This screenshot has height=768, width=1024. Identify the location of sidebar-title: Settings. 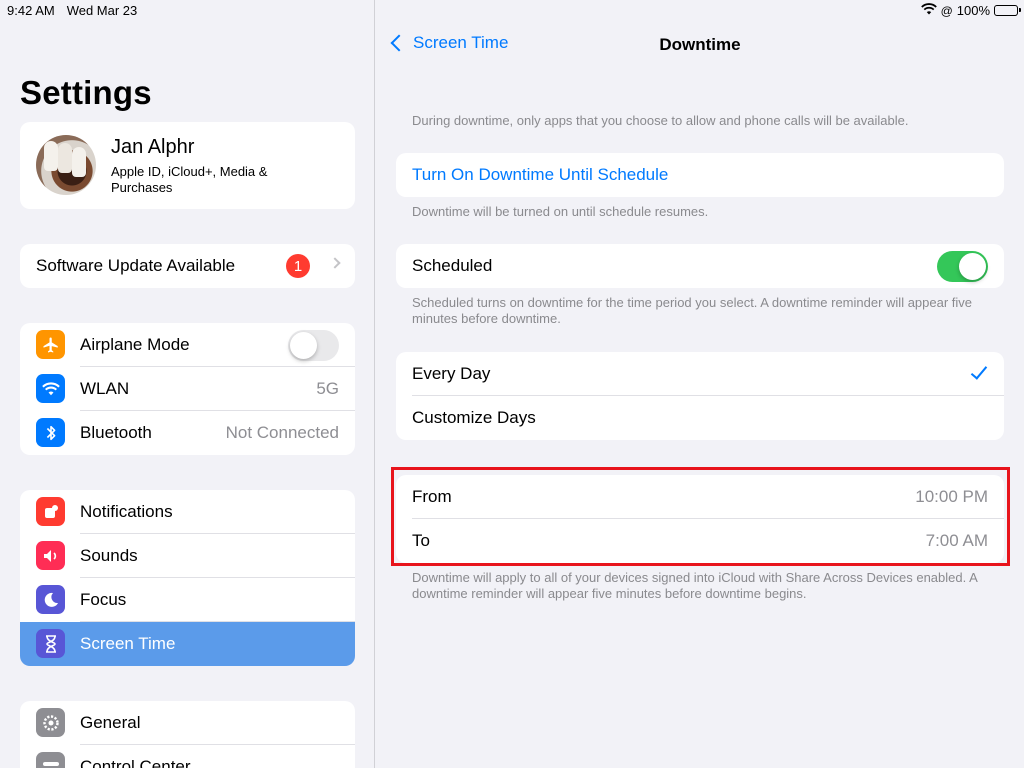
(86, 92).